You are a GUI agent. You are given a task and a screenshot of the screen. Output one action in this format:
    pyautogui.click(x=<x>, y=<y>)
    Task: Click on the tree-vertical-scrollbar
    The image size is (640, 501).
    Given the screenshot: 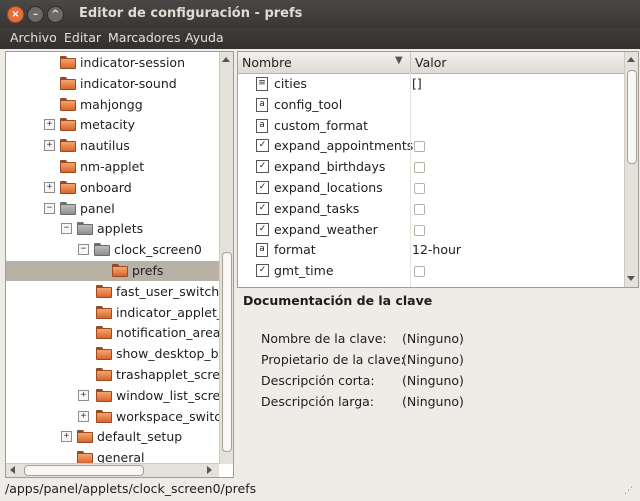 What is the action you would take?
    pyautogui.click(x=226, y=258)
    